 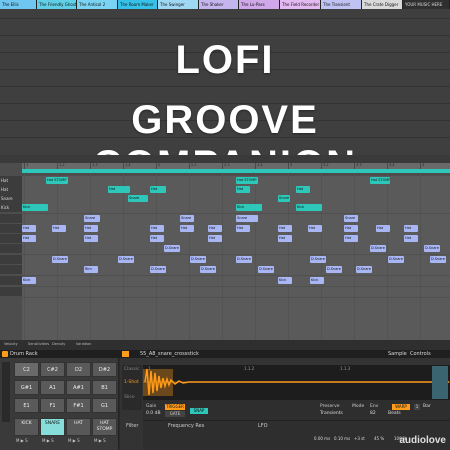 I want to click on track-header: The Shaker, so click(x=219, y=4).